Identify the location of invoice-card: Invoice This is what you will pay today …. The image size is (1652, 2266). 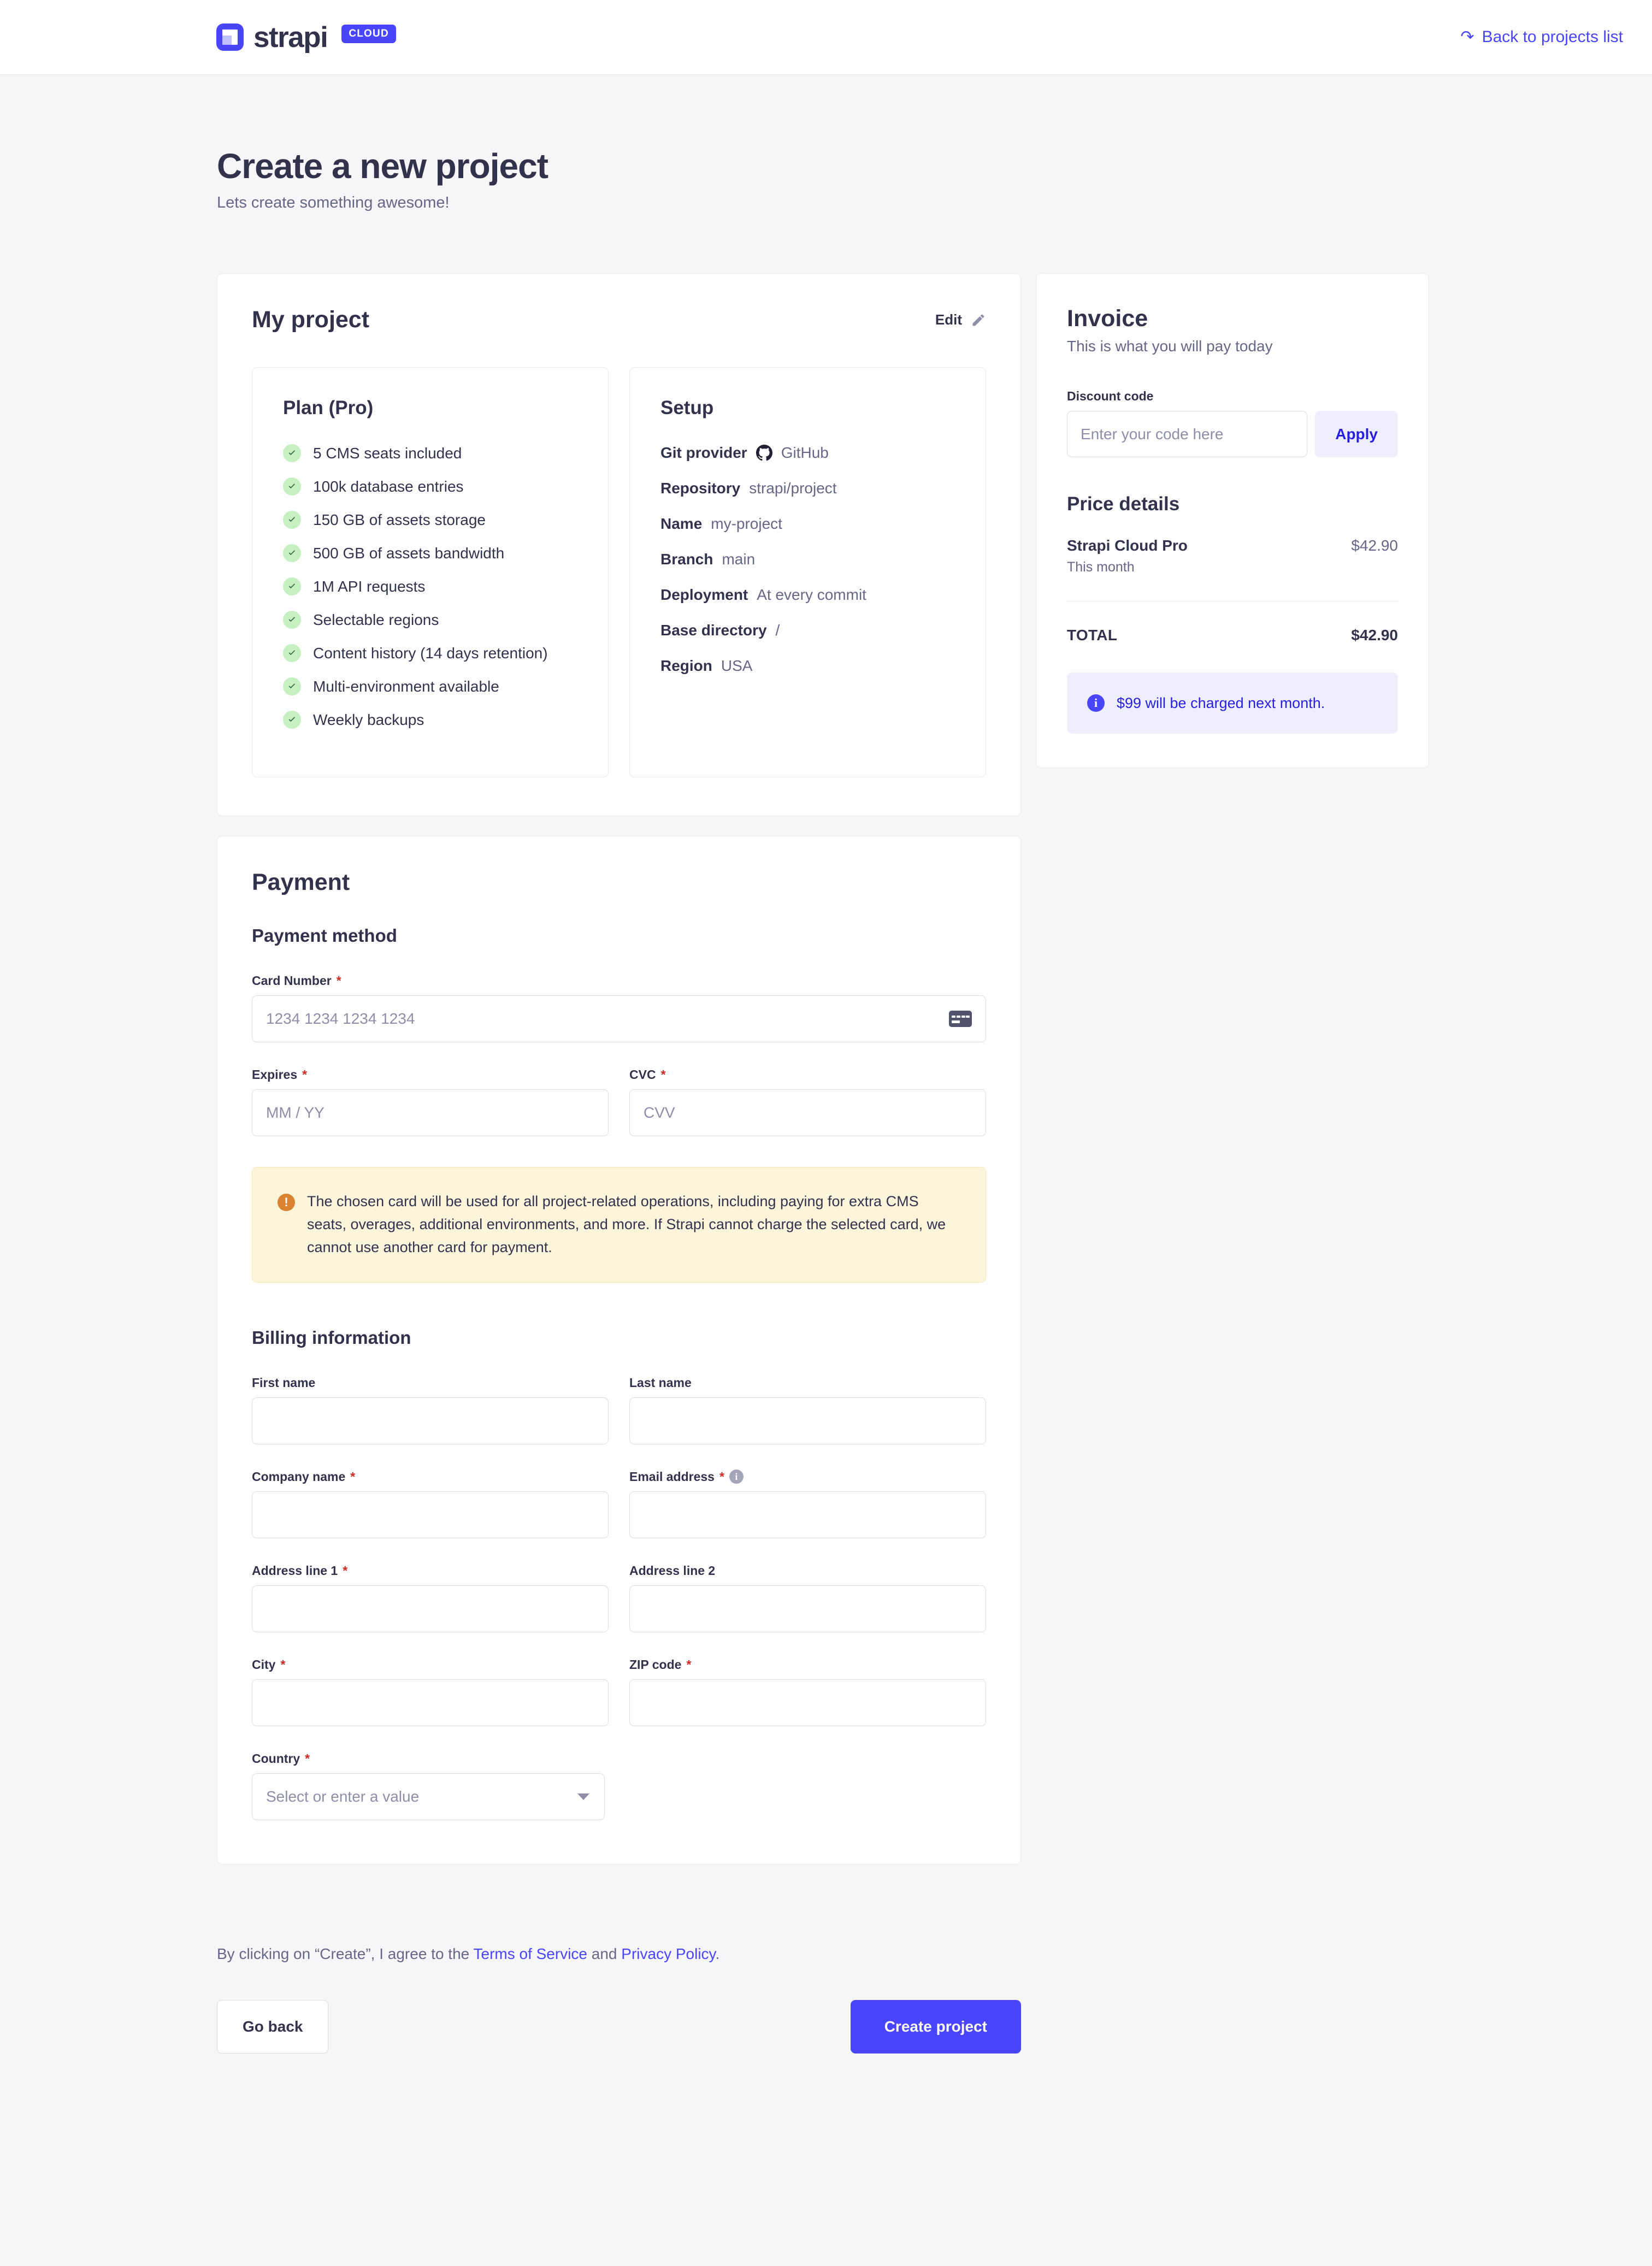
(1232, 521).